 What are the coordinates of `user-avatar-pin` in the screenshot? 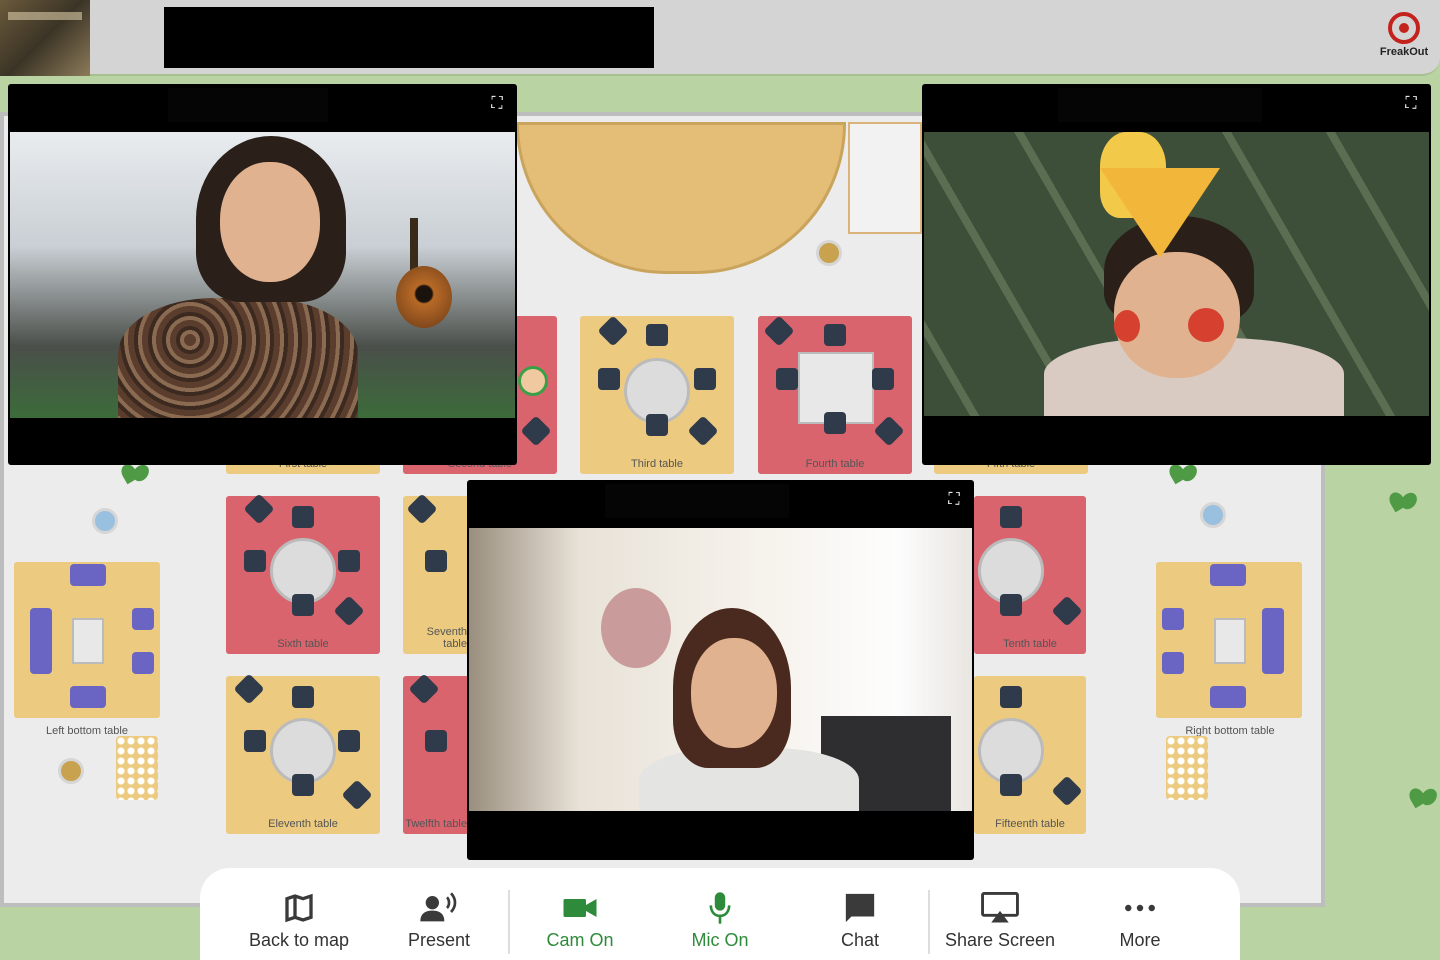 It's located at (533, 381).